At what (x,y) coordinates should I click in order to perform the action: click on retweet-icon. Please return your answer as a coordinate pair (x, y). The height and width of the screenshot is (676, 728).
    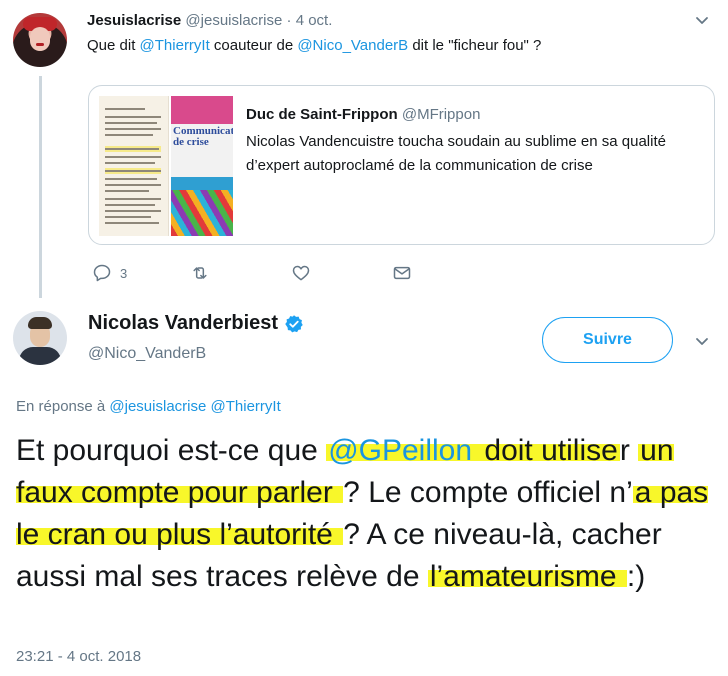
    Looking at the image, I should click on (200, 273).